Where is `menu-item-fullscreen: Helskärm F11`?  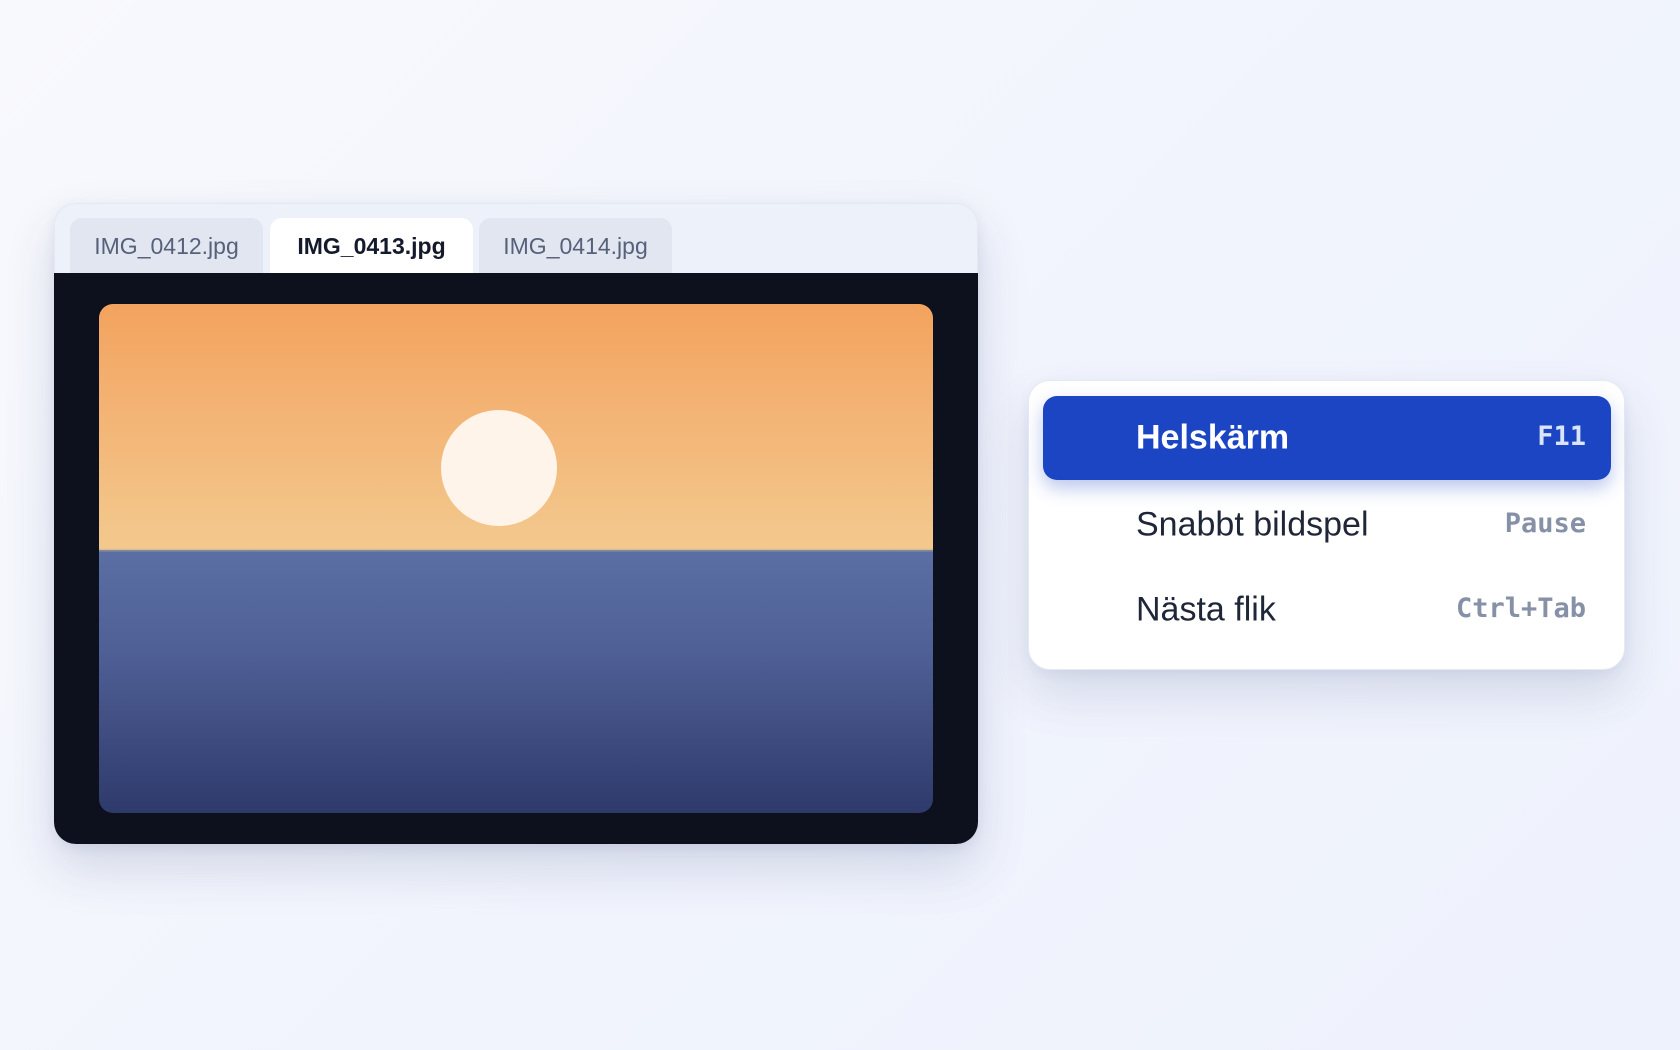
menu-item-fullscreen: Helskärm F11 is located at coordinates (1327, 438).